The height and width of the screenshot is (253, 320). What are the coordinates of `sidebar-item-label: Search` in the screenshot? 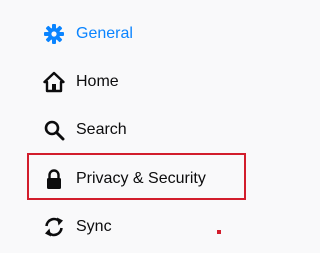 It's located at (101, 129).